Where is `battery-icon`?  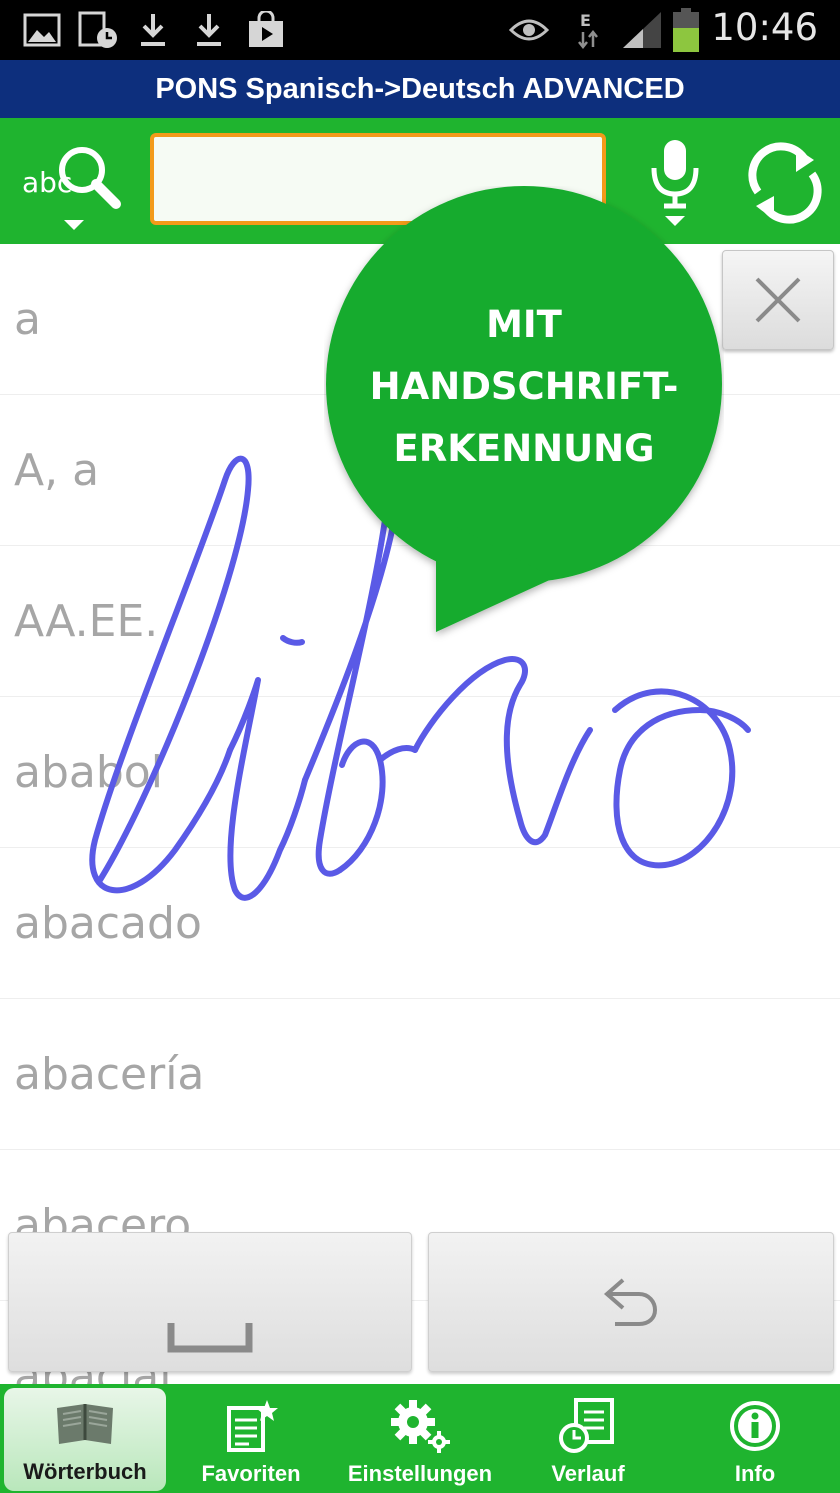 battery-icon is located at coordinates (686, 30).